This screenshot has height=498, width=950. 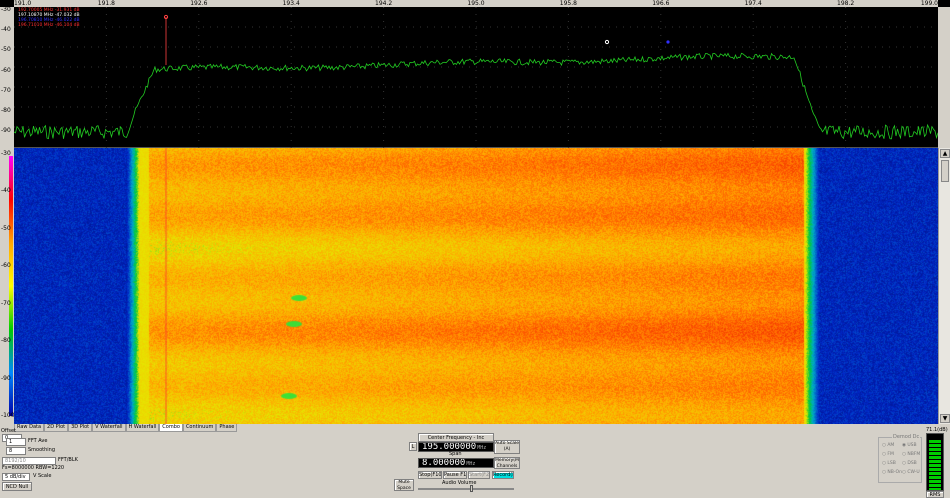 I want to click on vscale-label: V Scale, so click(x=42, y=476).